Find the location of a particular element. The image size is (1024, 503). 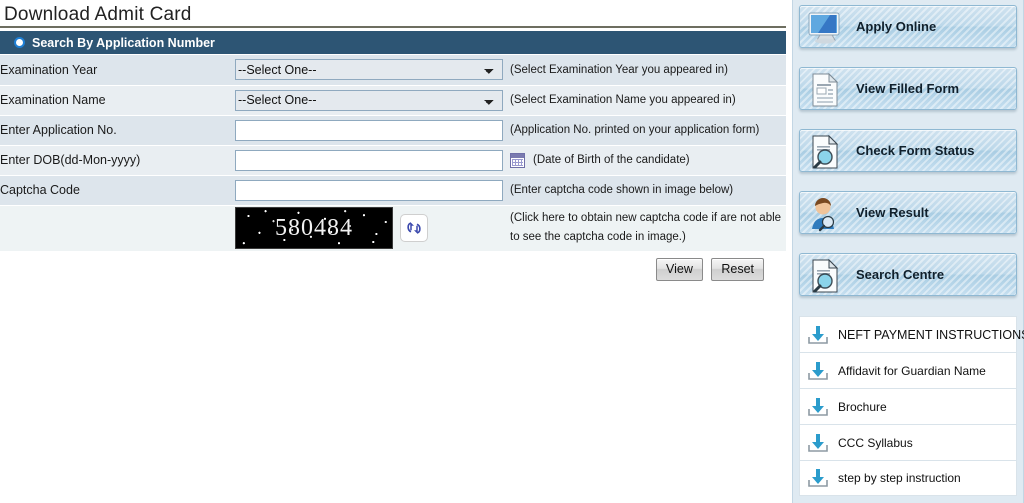

captcha-code-text: 580484 is located at coordinates (314, 227).